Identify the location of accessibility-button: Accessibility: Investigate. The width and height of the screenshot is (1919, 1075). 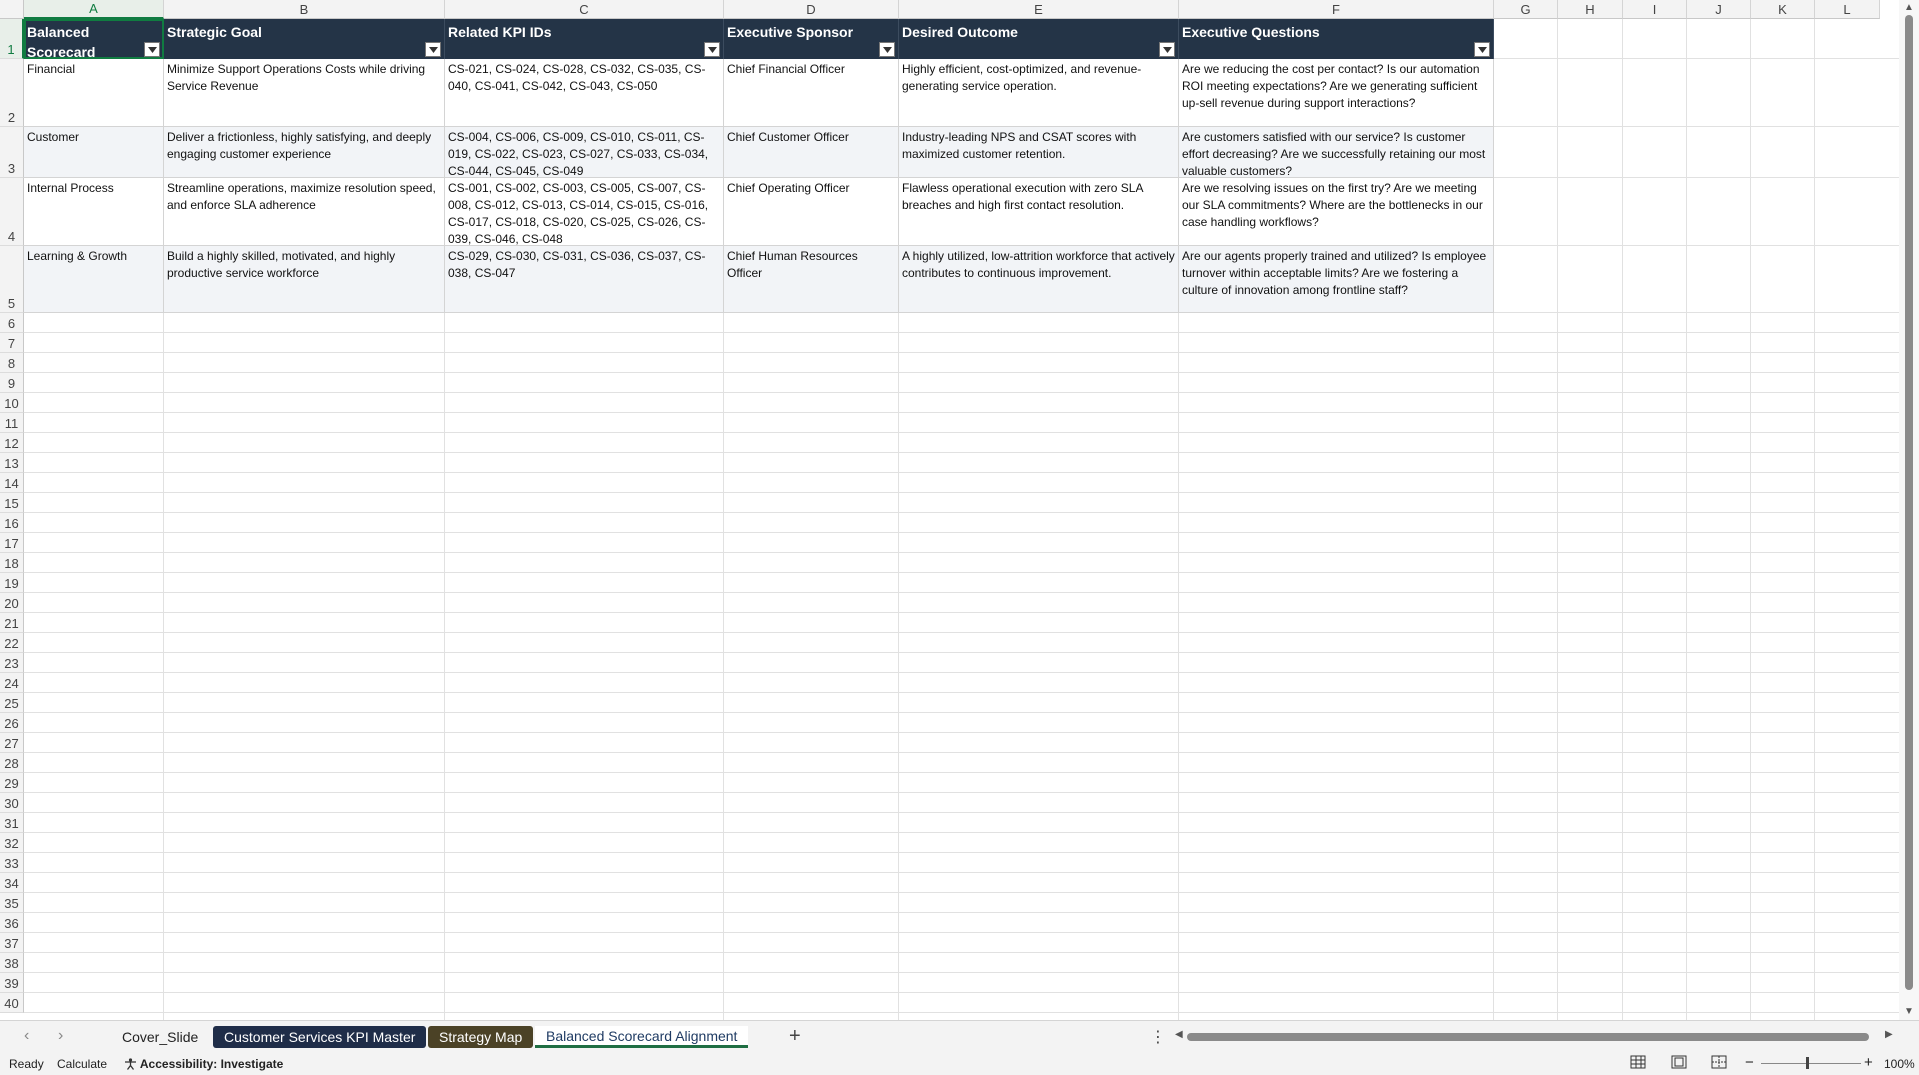
(203, 1064).